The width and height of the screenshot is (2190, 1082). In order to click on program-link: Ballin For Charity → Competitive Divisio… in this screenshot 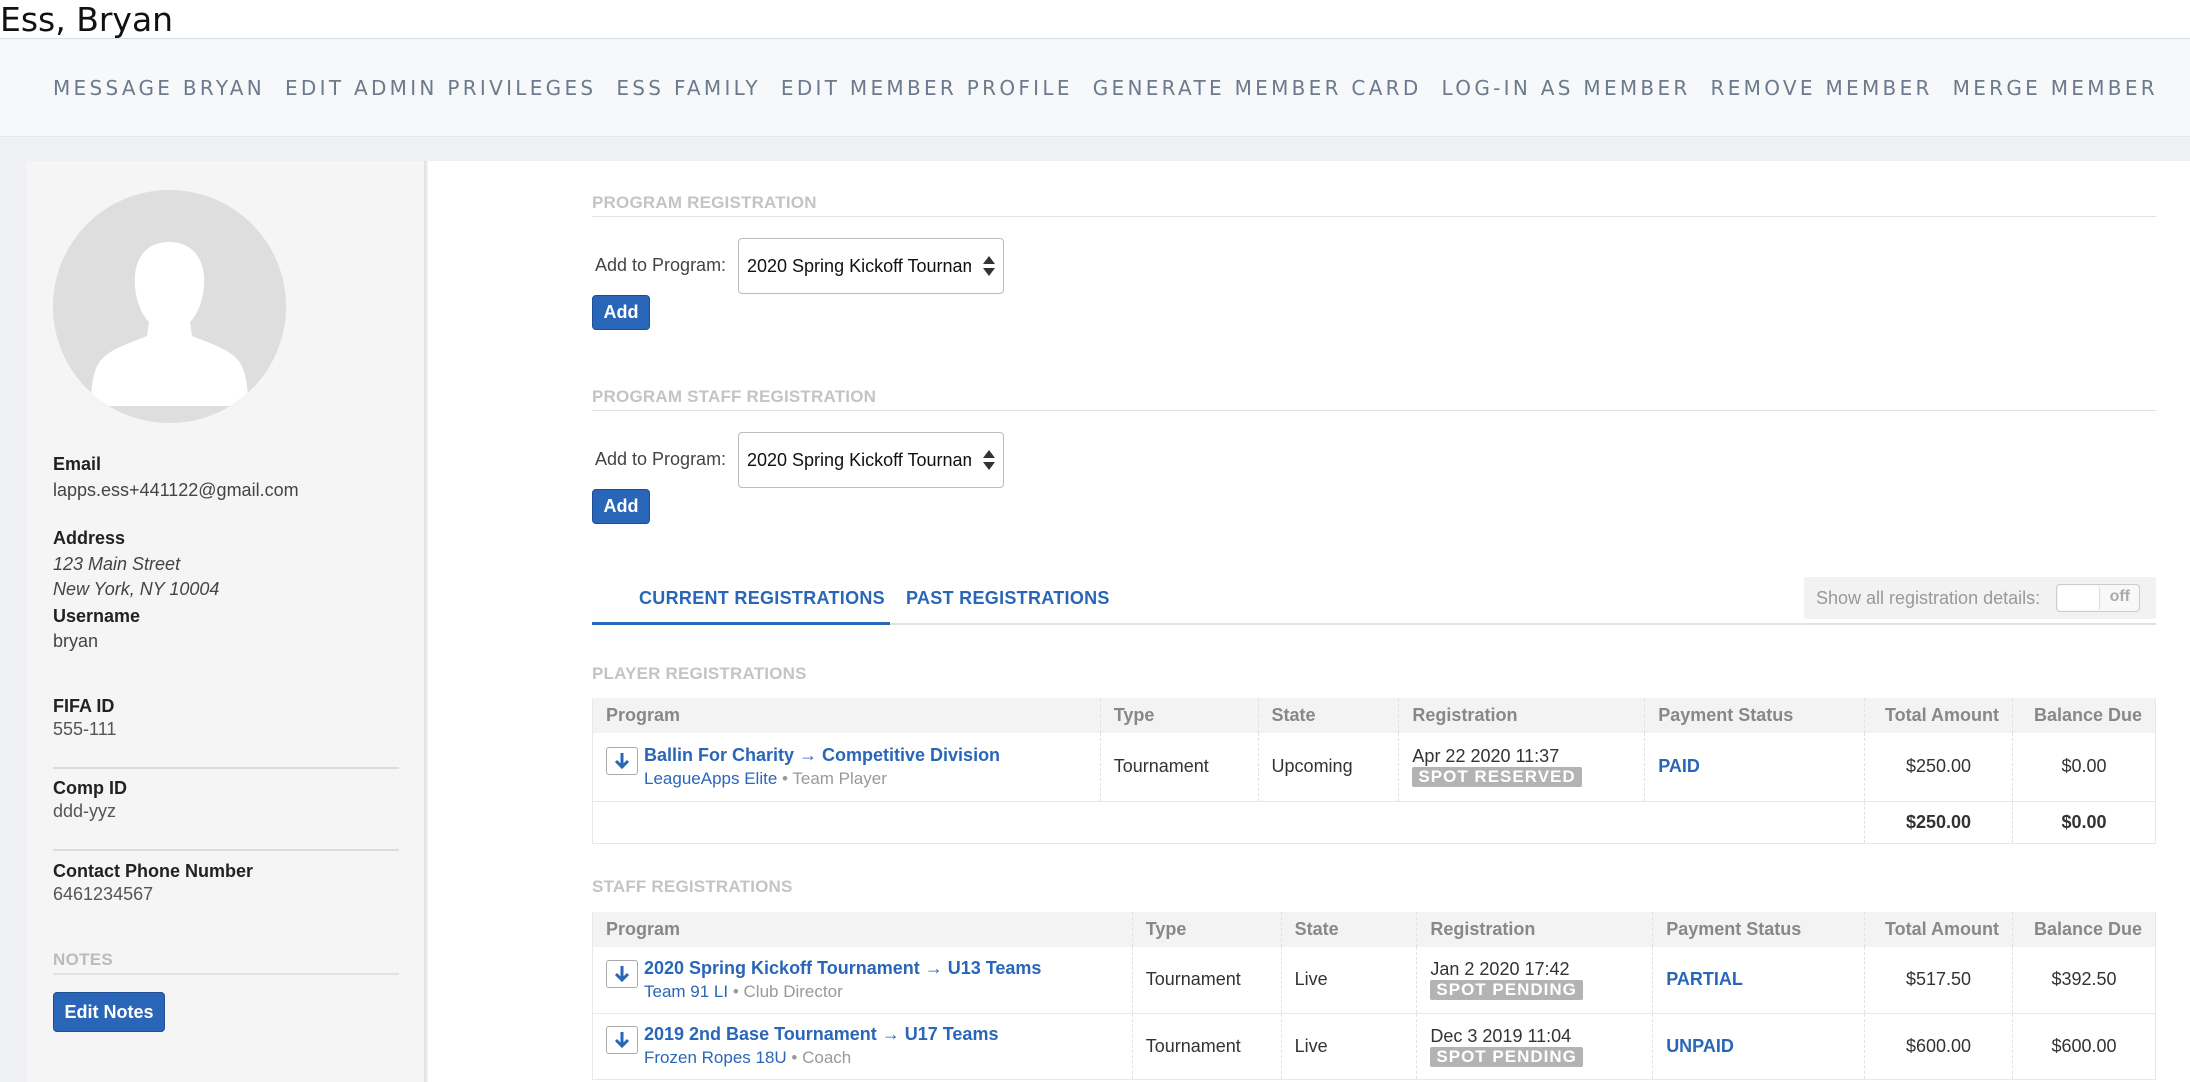, I will do `click(822, 755)`.